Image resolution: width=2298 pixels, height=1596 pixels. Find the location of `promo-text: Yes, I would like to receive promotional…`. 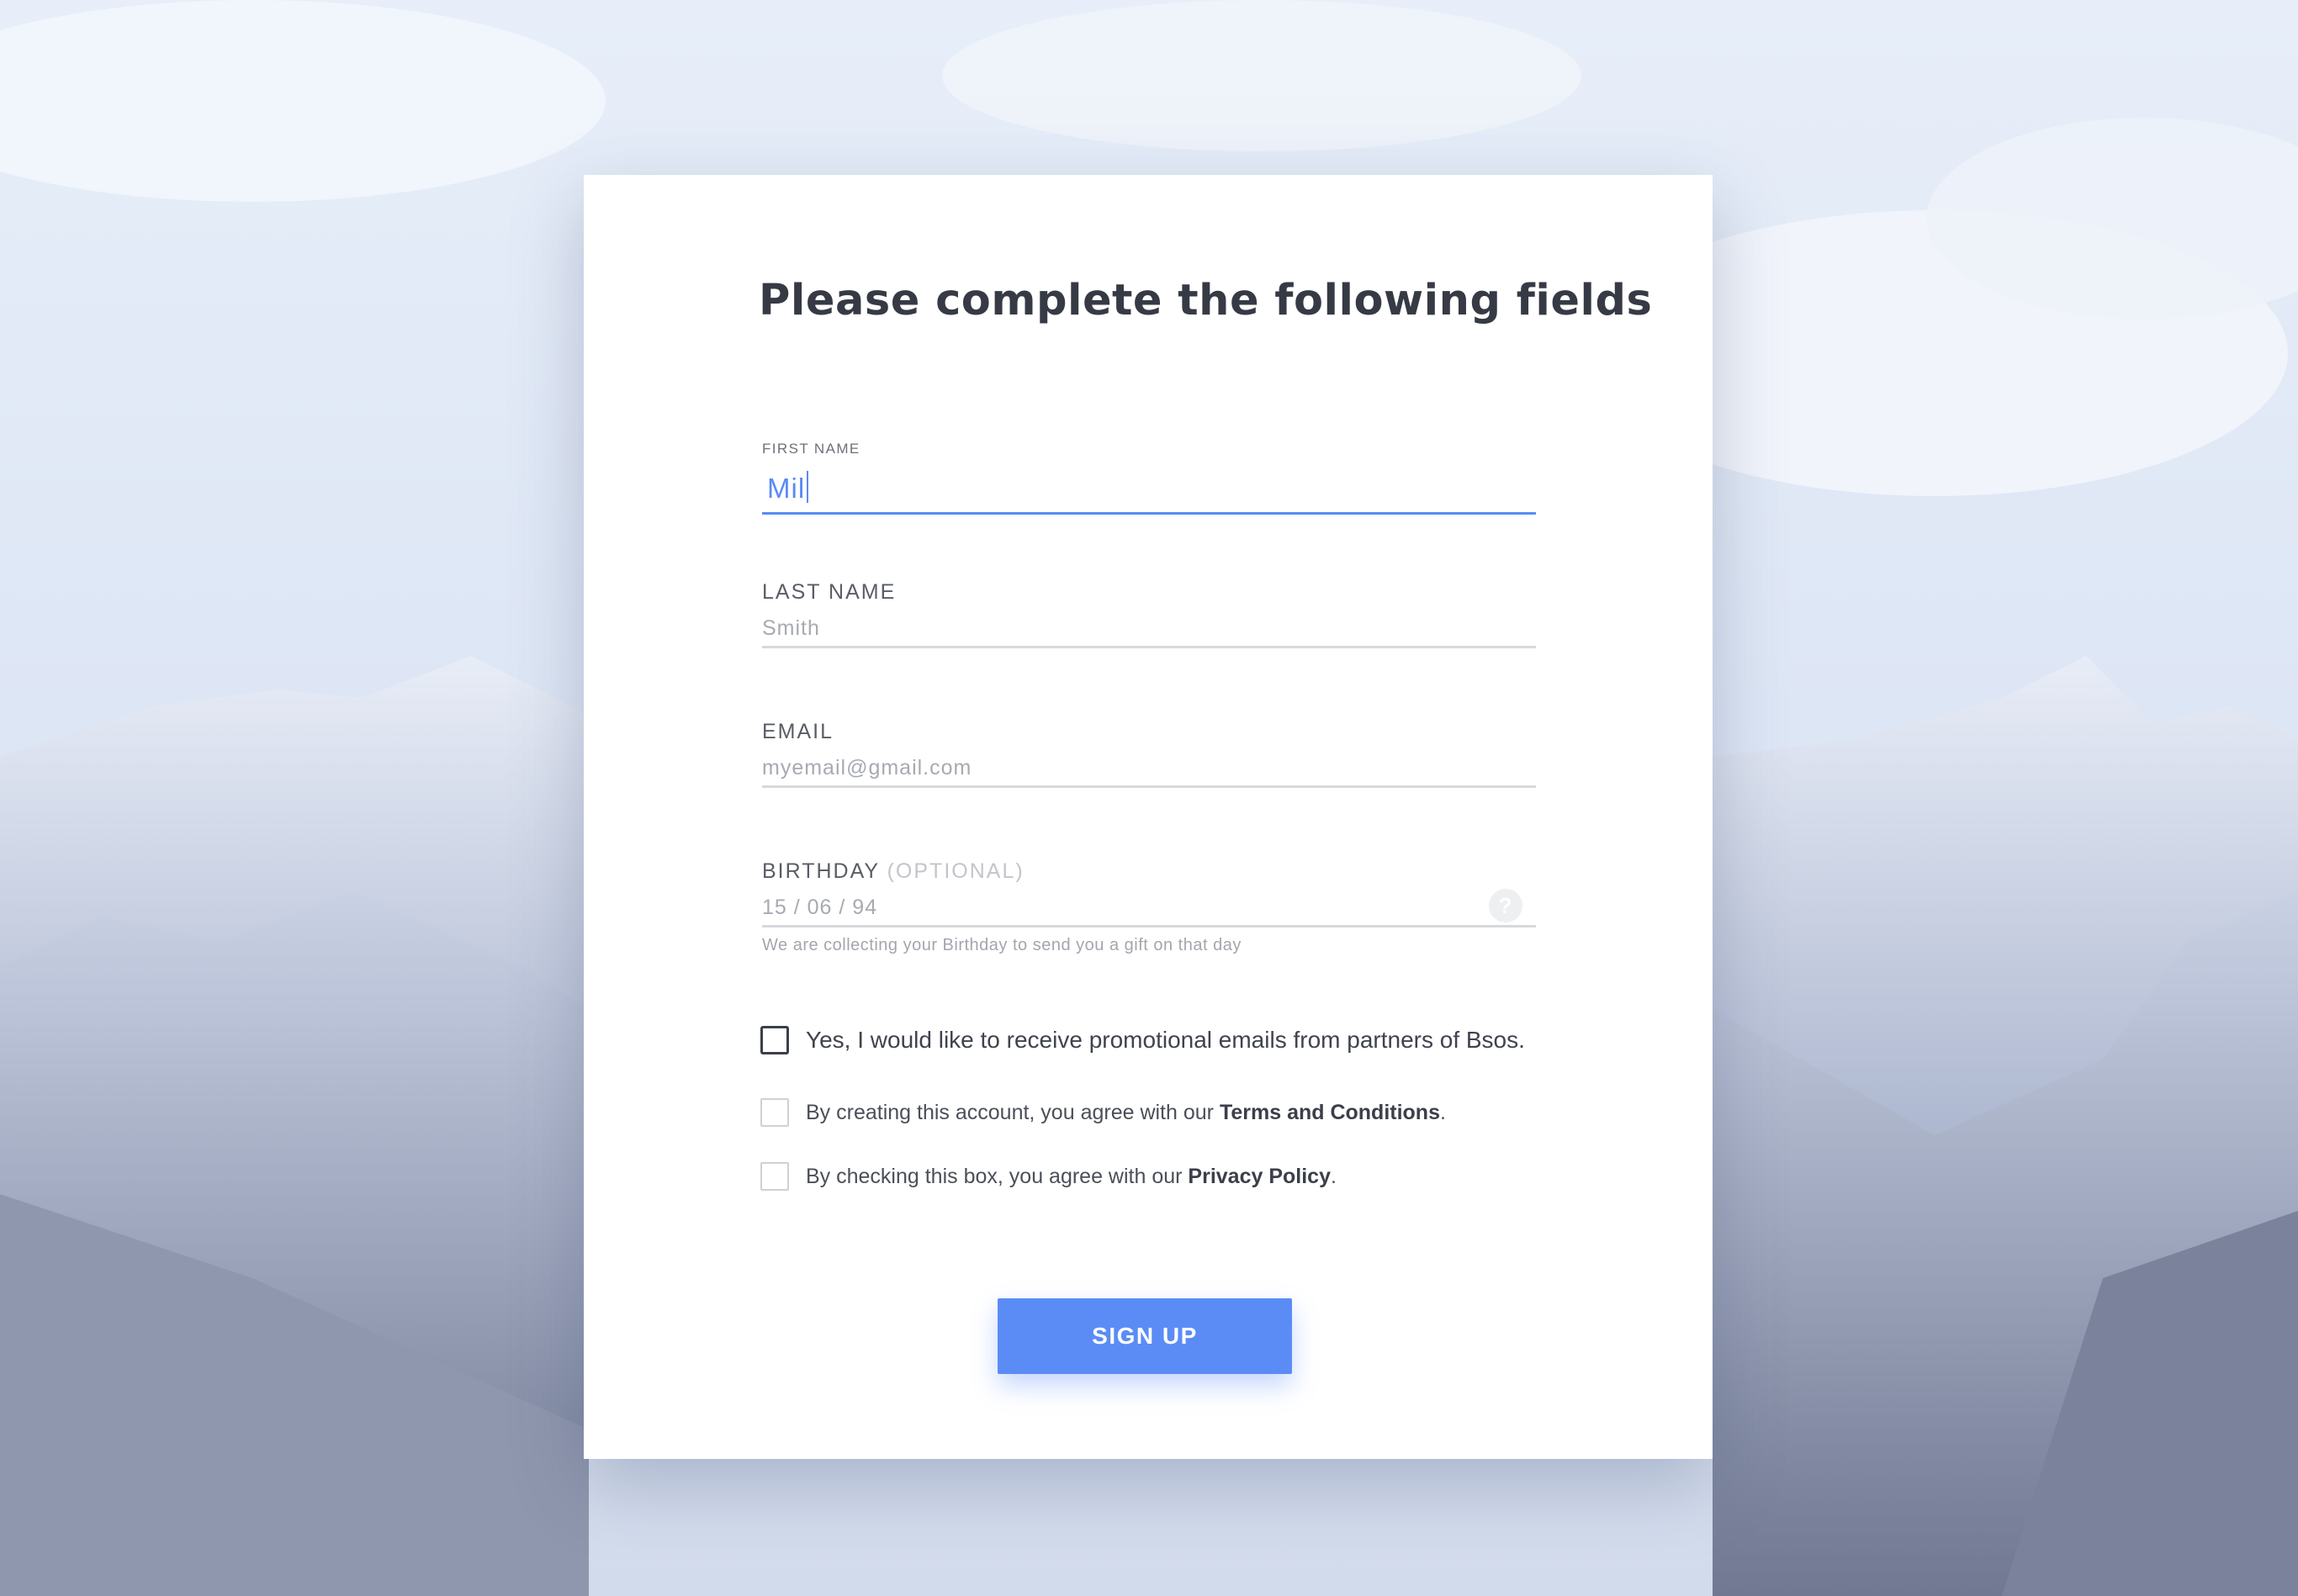

promo-text: Yes, I would like to receive promotional… is located at coordinates (1166, 1040).